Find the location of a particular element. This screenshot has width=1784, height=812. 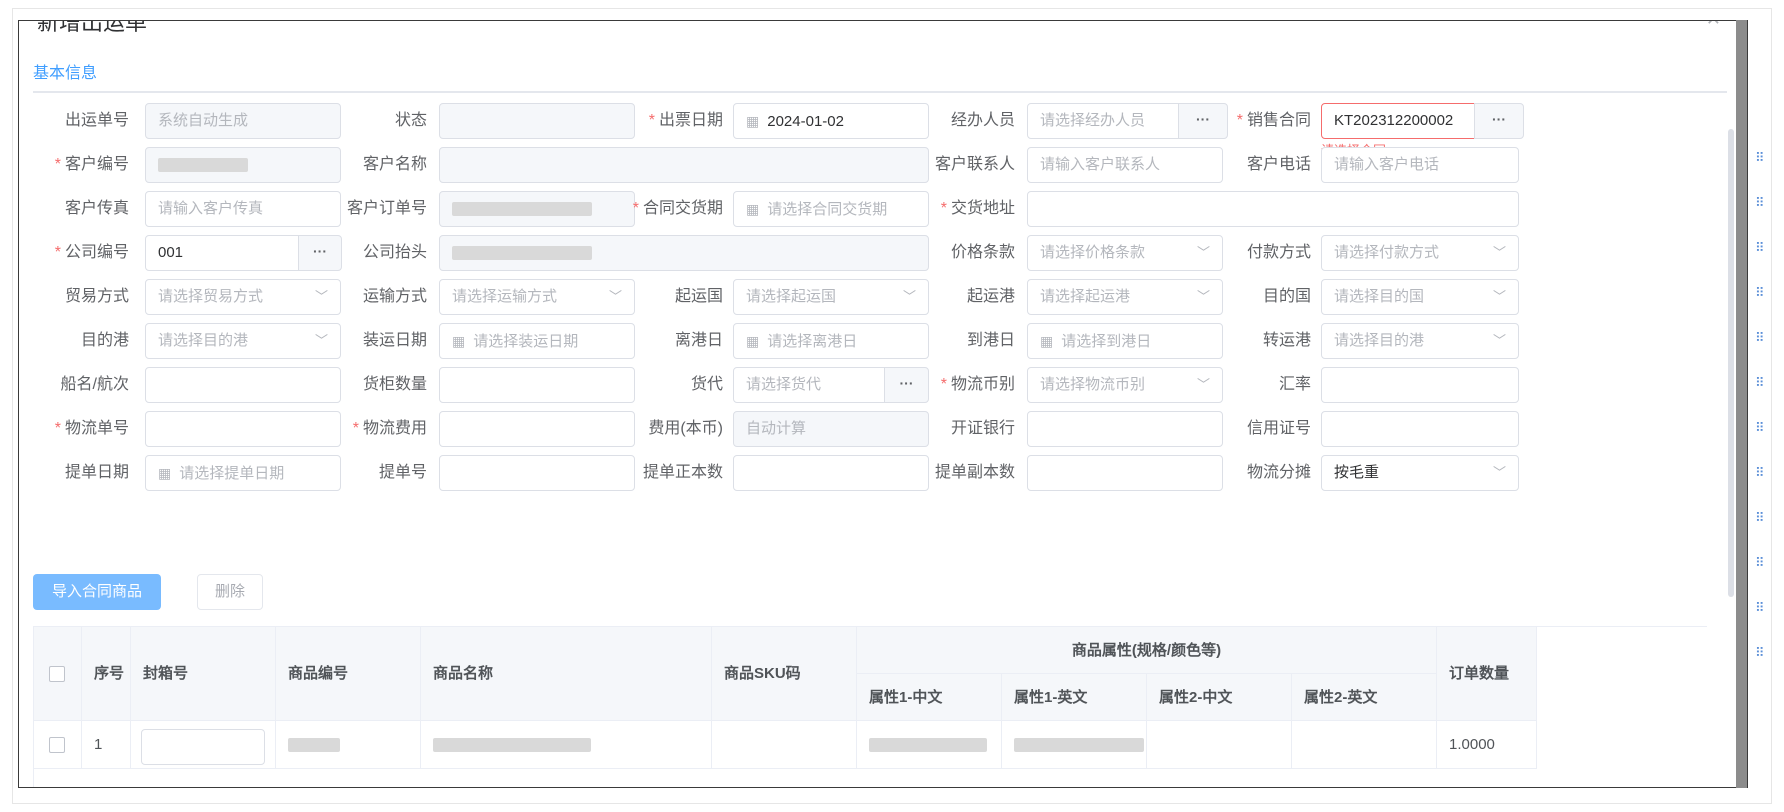

transport-method-select: 请选择运输方式 ﹀ is located at coordinates (537, 297).